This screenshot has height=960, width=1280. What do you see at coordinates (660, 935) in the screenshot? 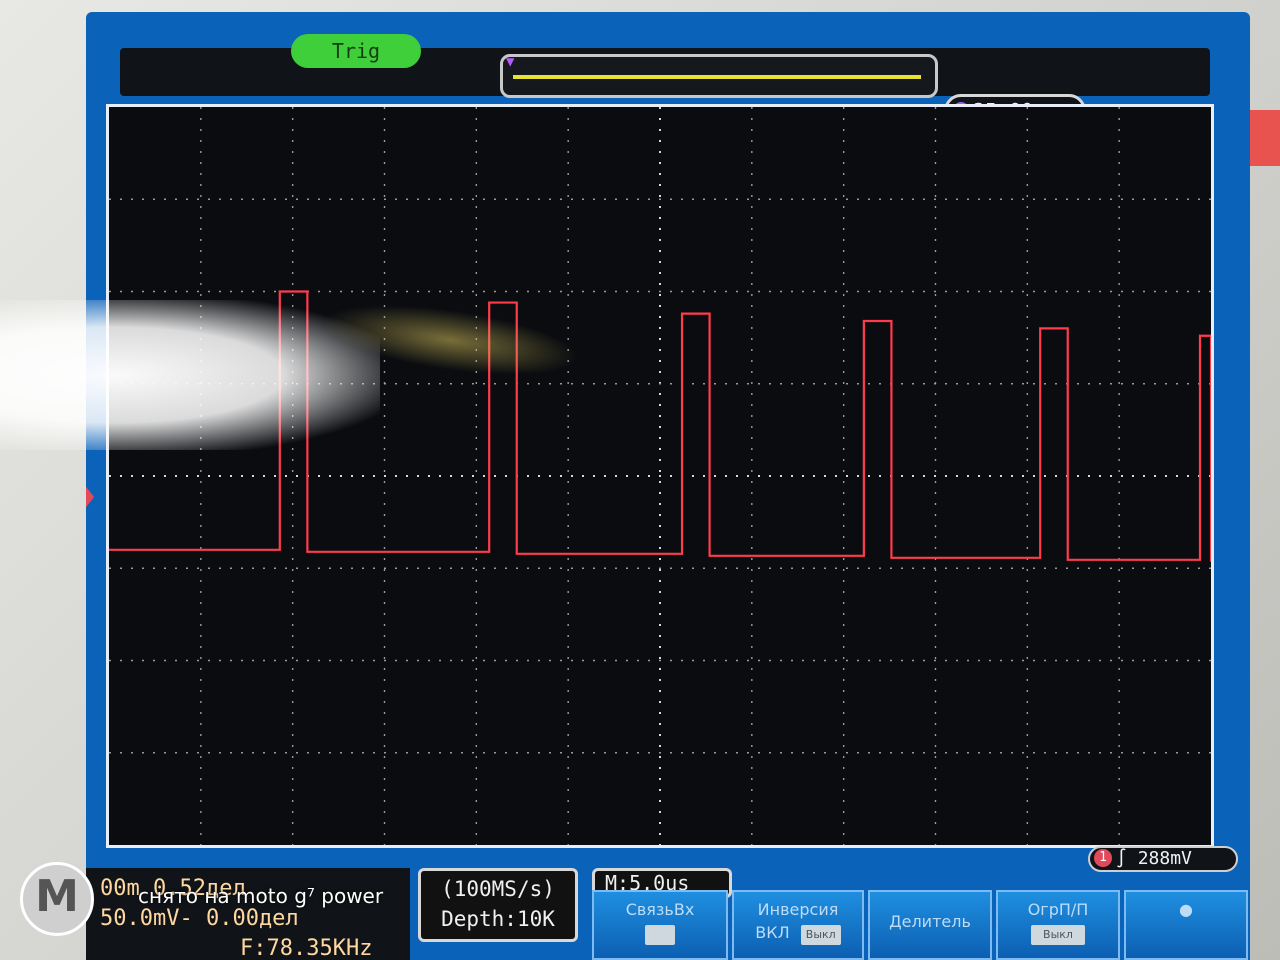
I see `menu-coupling-value` at bounding box center [660, 935].